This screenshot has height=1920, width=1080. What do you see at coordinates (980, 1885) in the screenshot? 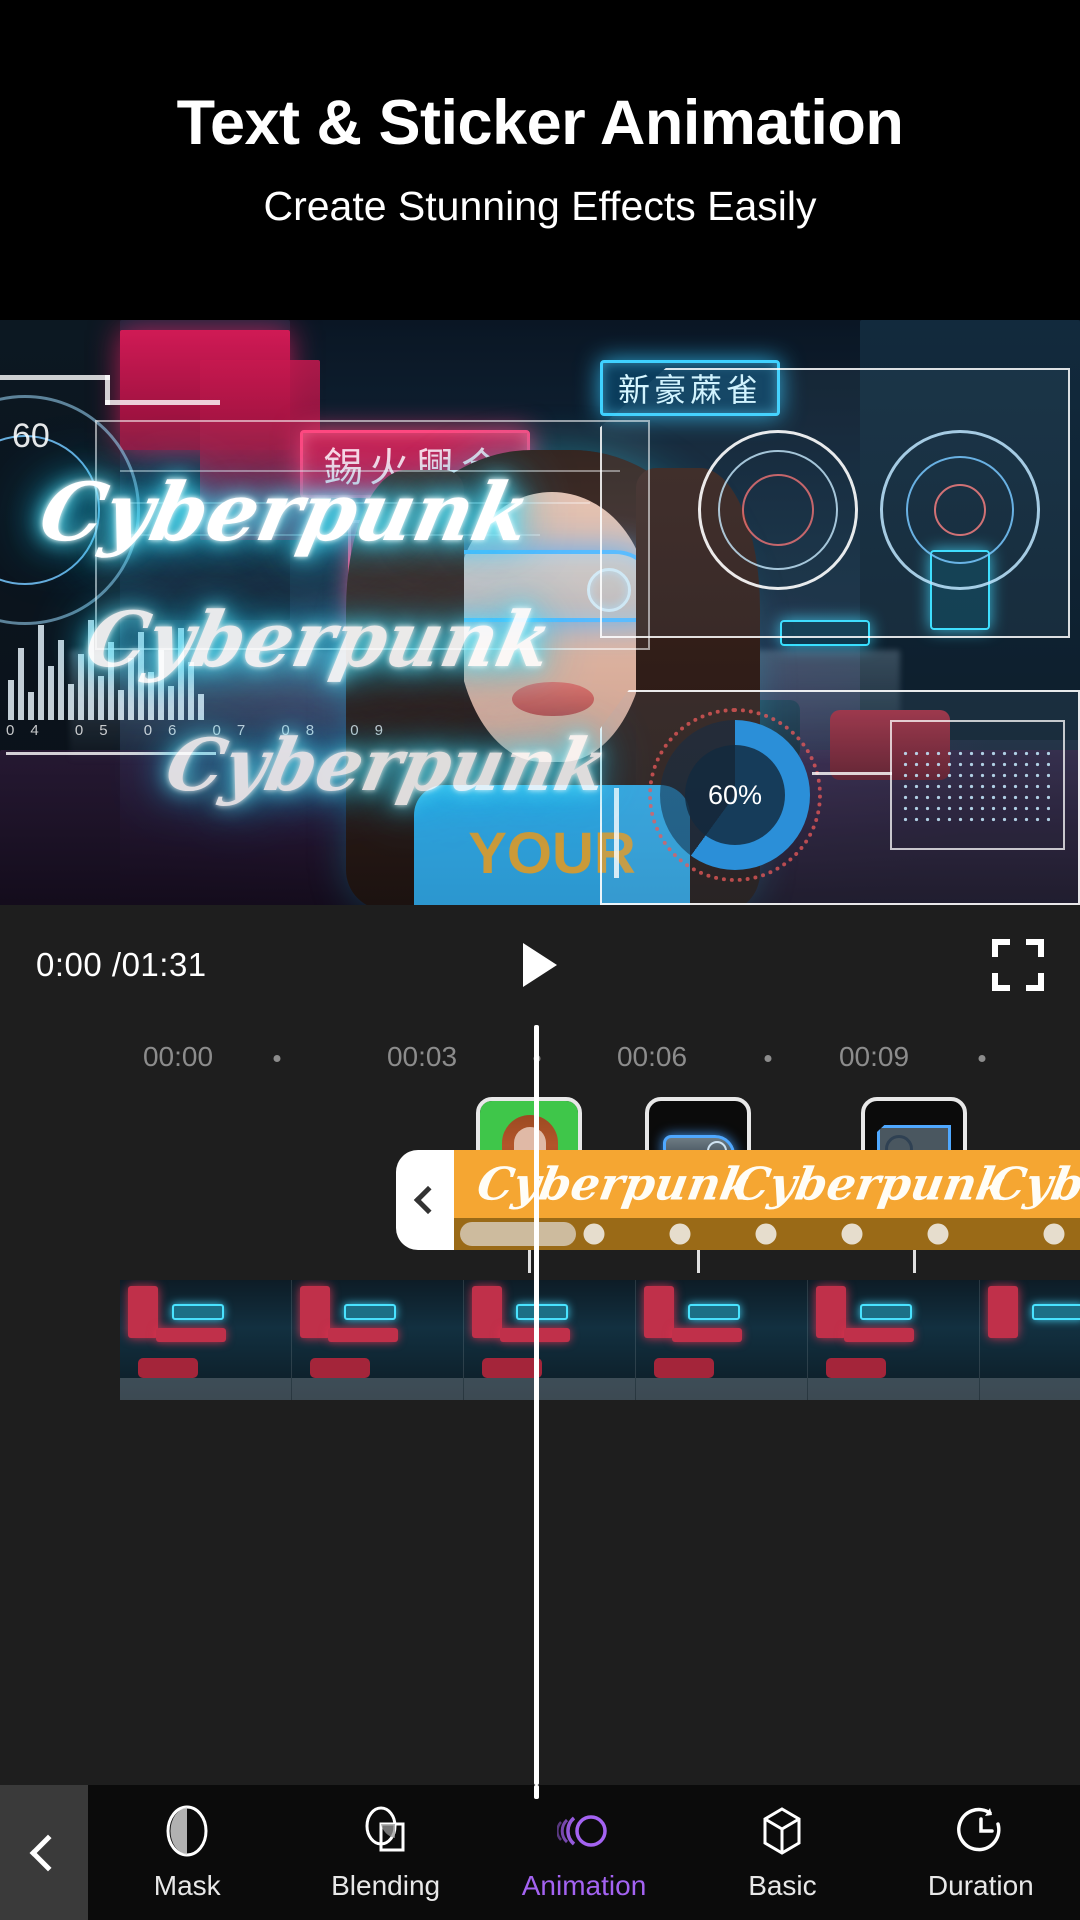
I see `tool-label-duration: Duration` at bounding box center [980, 1885].